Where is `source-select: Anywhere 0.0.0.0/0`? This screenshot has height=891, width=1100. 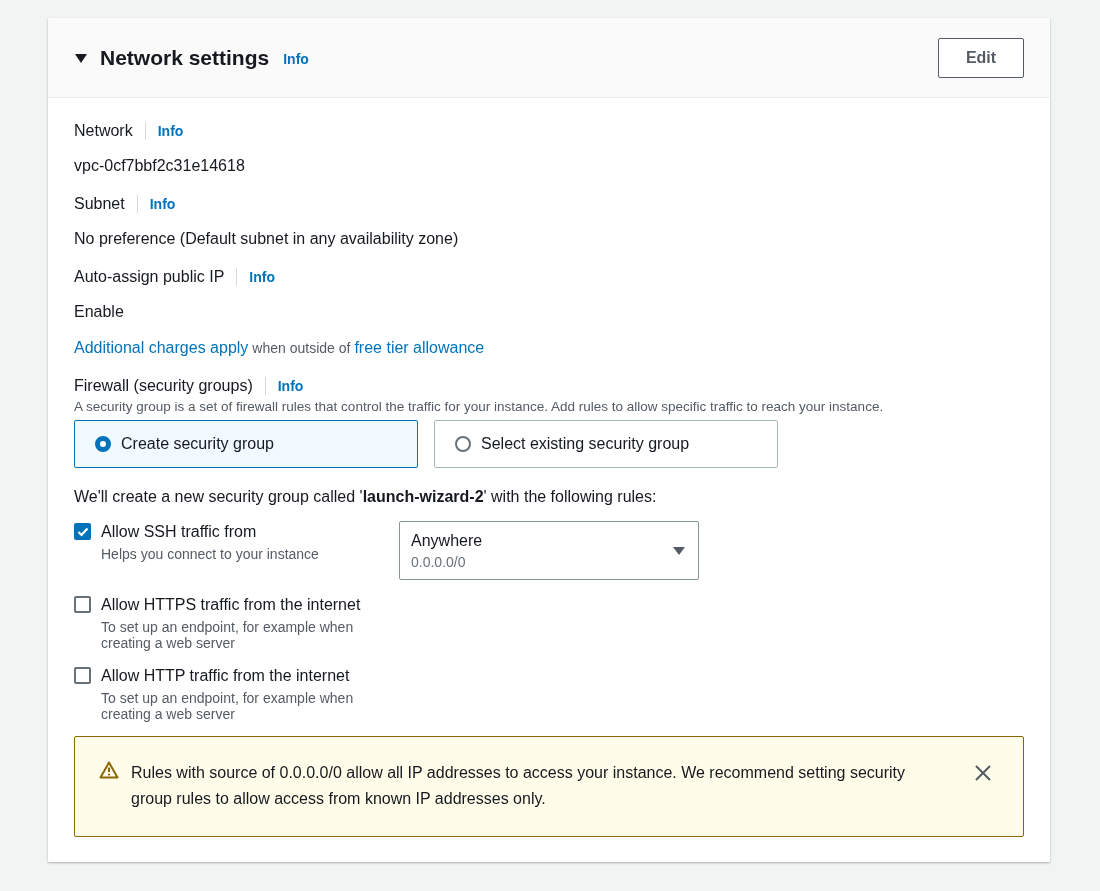
source-select: Anywhere 0.0.0.0/0 is located at coordinates (549, 550).